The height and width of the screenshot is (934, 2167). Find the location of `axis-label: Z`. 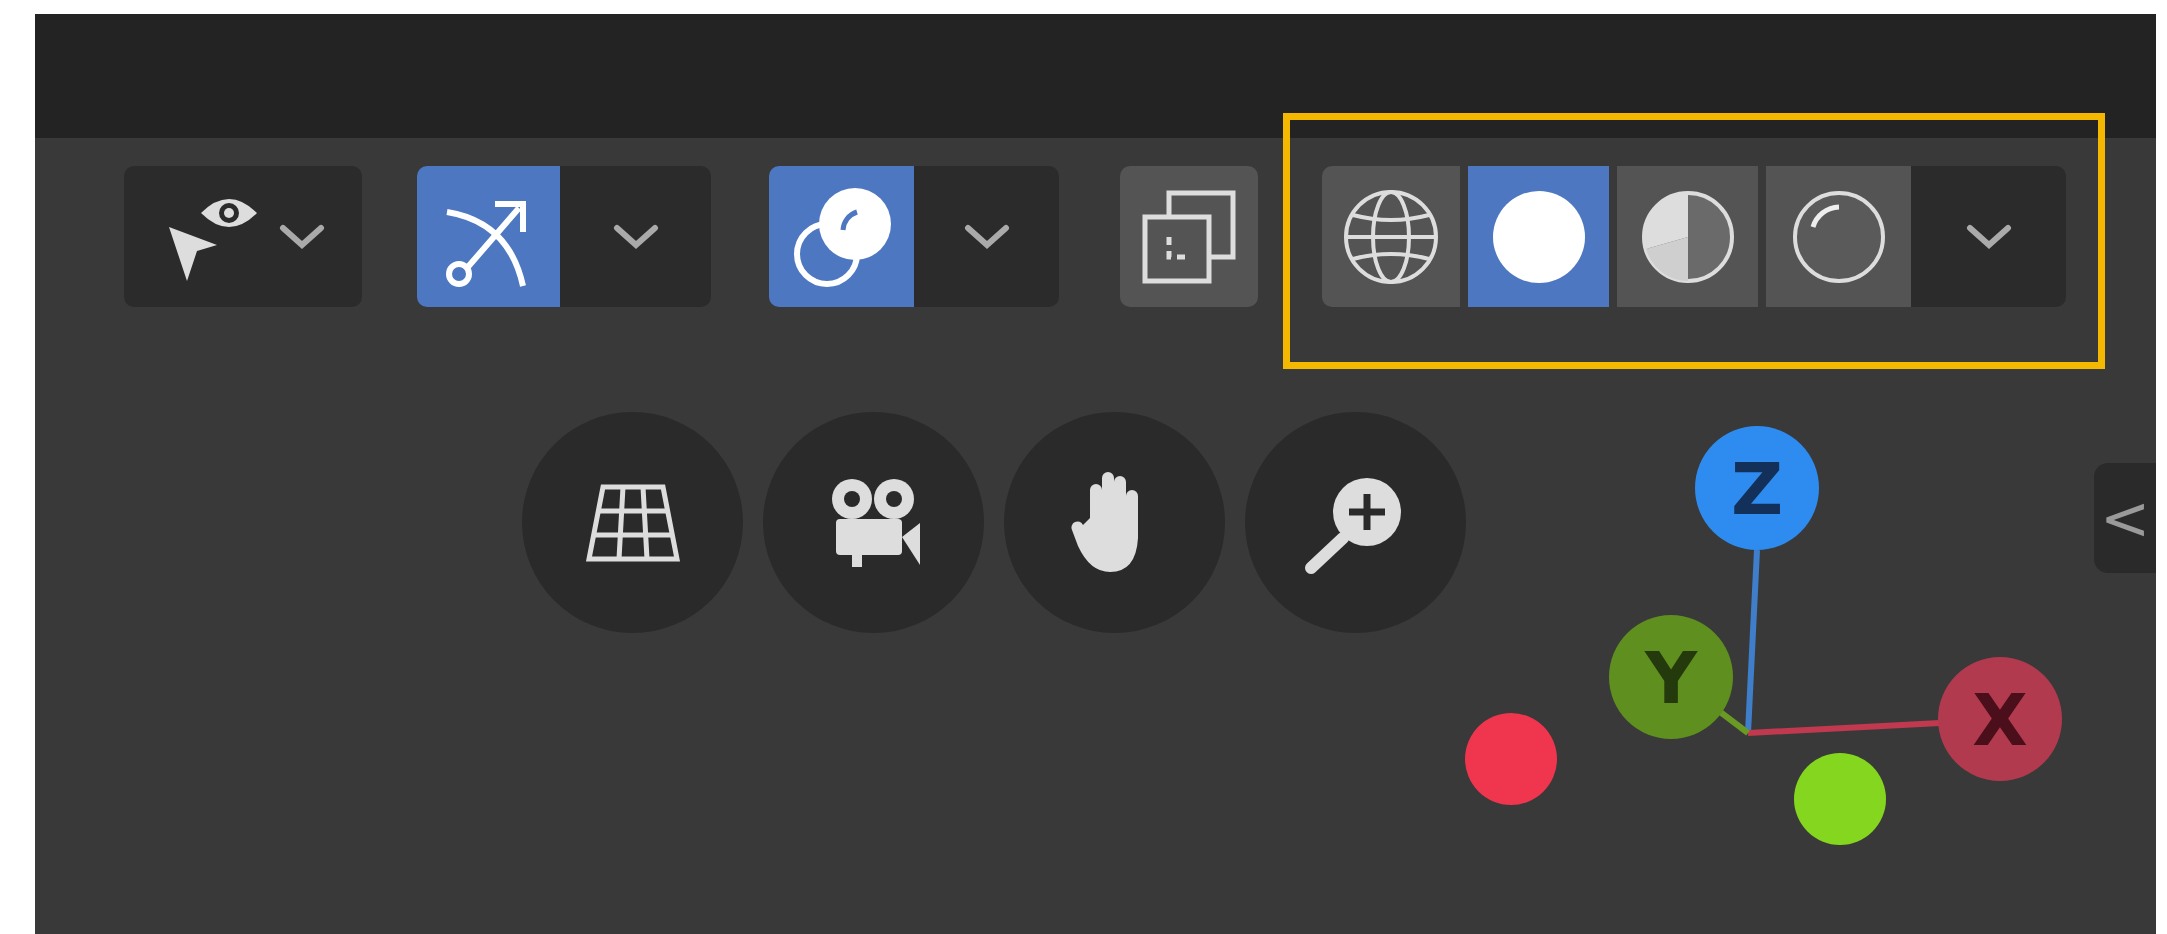

axis-label: Z is located at coordinates (1757, 489).